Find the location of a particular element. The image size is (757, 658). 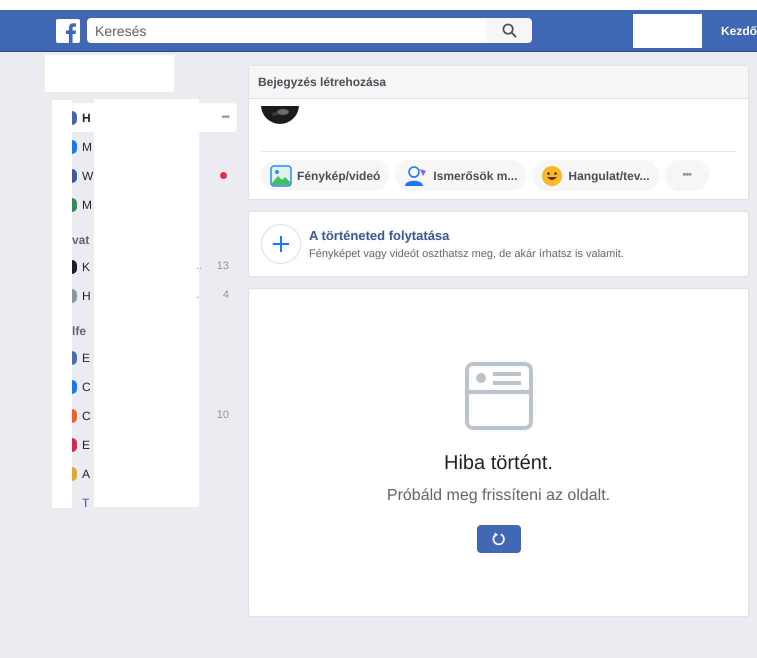

logo-icon is located at coordinates (68, 30).